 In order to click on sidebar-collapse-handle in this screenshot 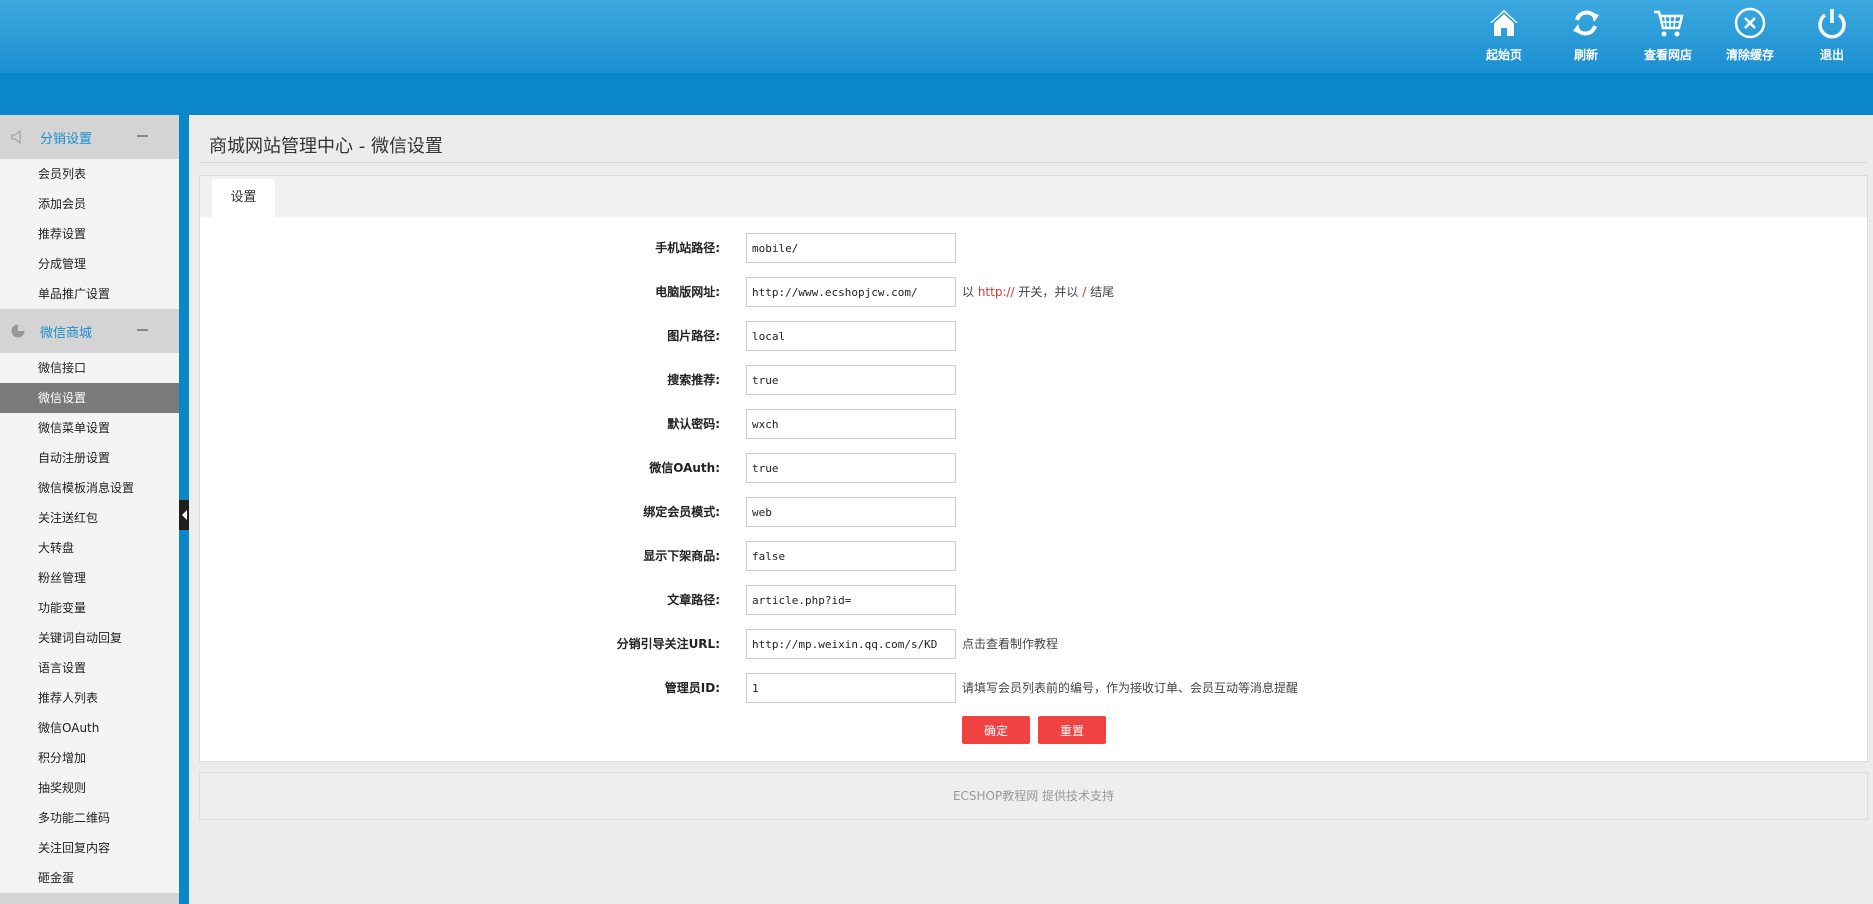, I will do `click(184, 515)`.